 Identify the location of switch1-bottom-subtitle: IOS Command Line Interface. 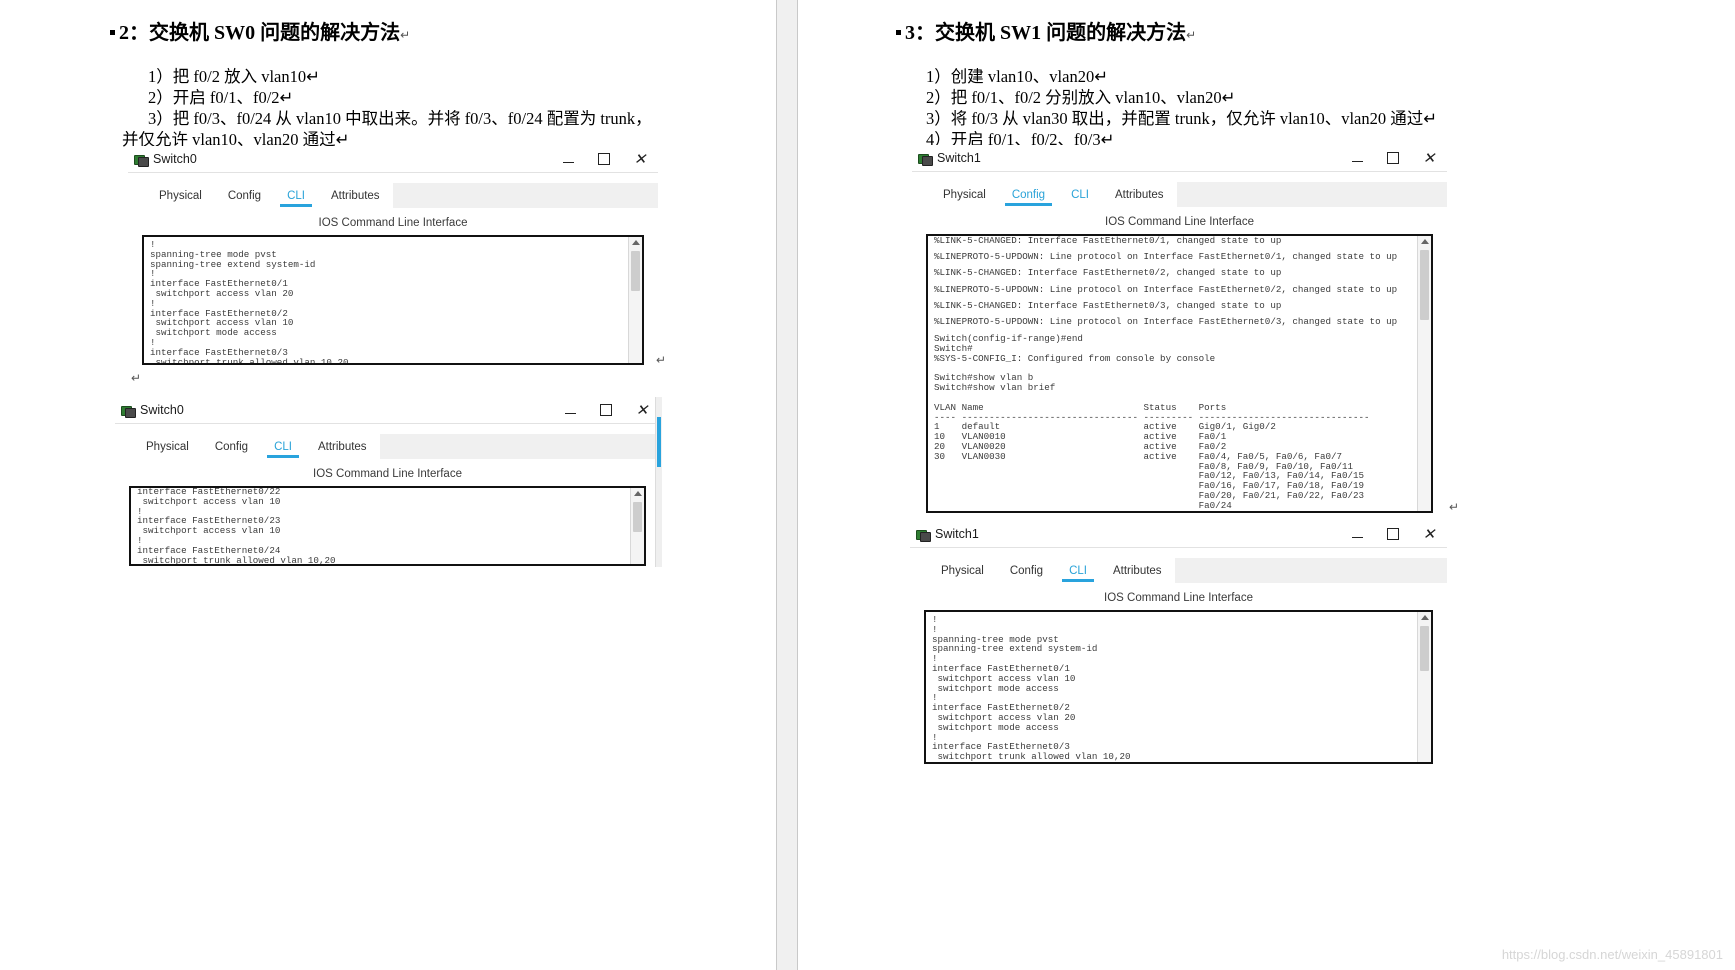
(1178, 598).